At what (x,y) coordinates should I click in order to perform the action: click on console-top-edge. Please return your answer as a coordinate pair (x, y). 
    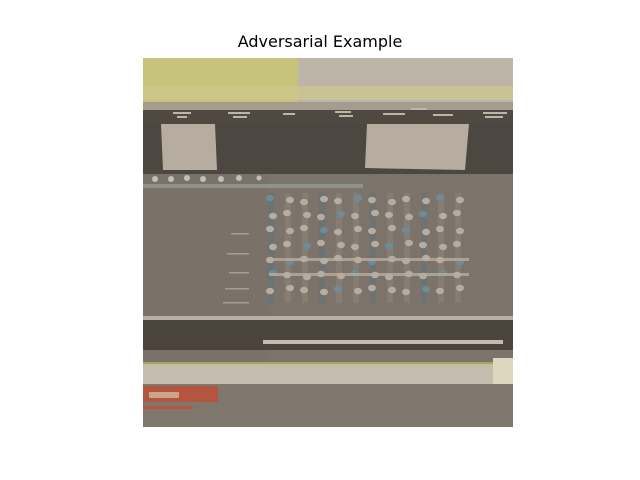
    Looking at the image, I should click on (328, 106).